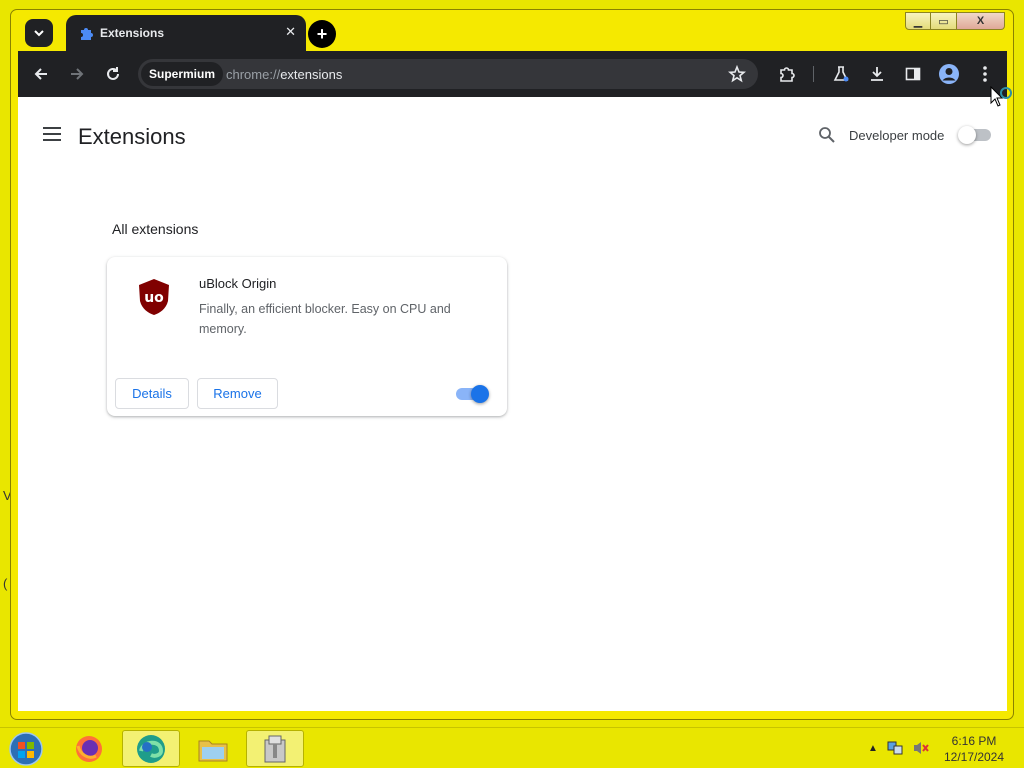 This screenshot has height=768, width=1024. I want to click on forward-button, so click(77, 74).